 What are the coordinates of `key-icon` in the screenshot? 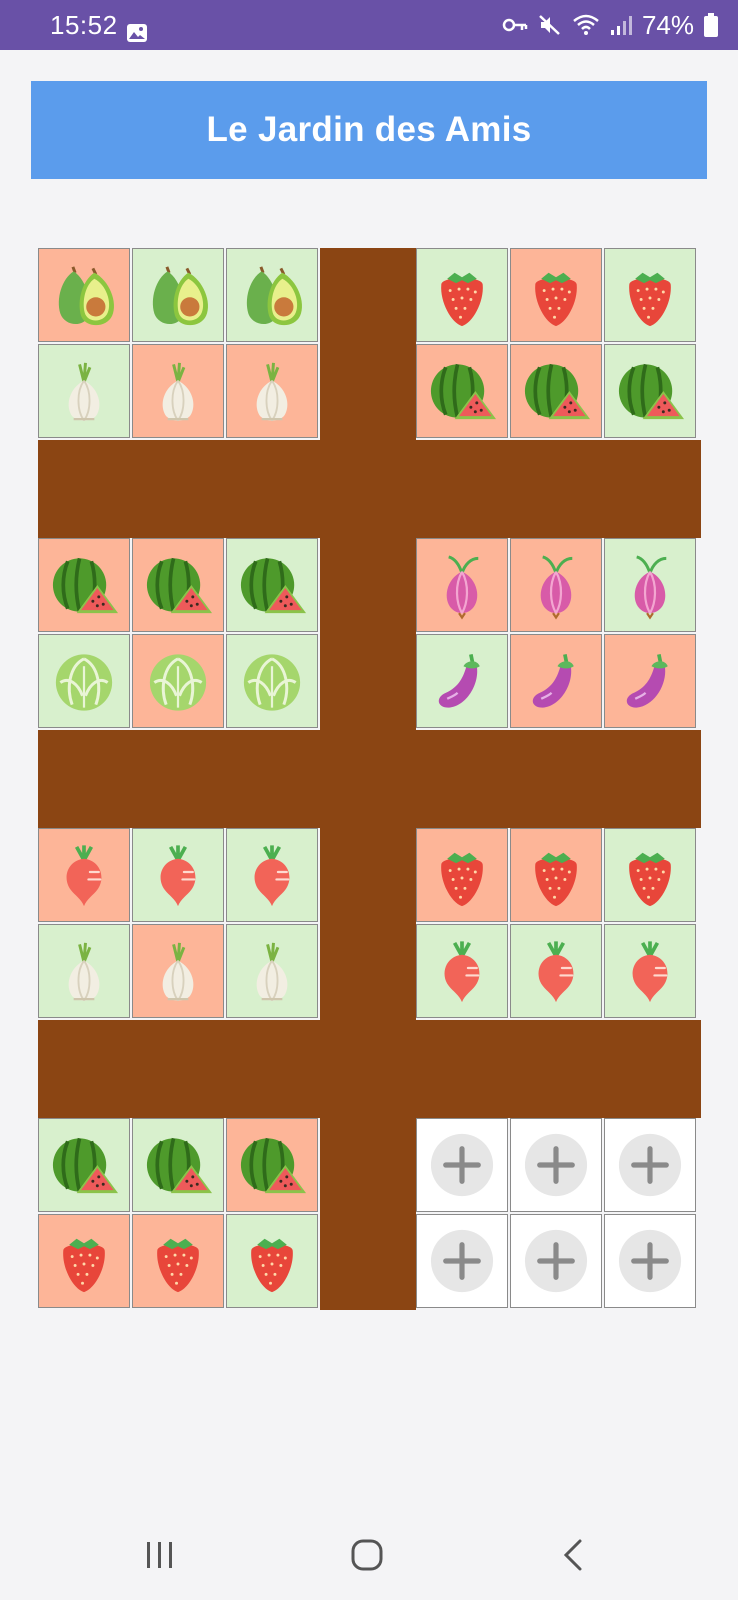 It's located at (515, 25).